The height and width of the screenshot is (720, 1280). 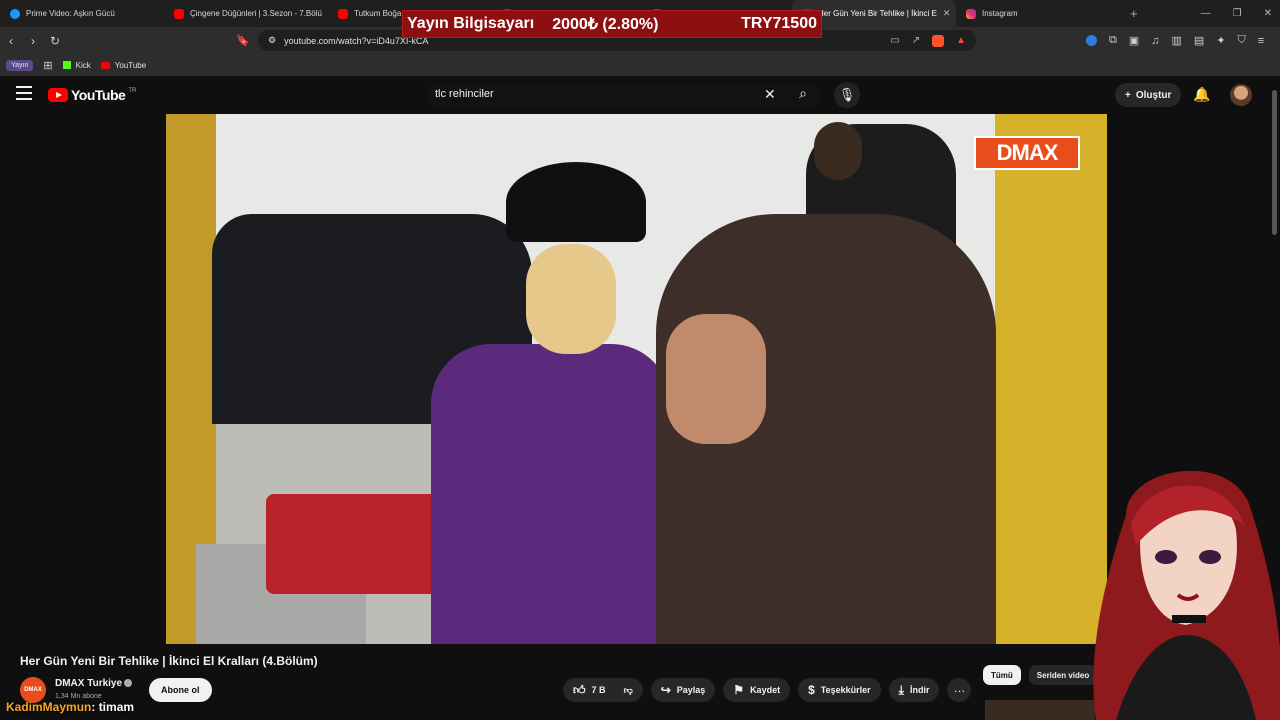 I want to click on vpn-icon: ⛉, so click(x=1242, y=40).